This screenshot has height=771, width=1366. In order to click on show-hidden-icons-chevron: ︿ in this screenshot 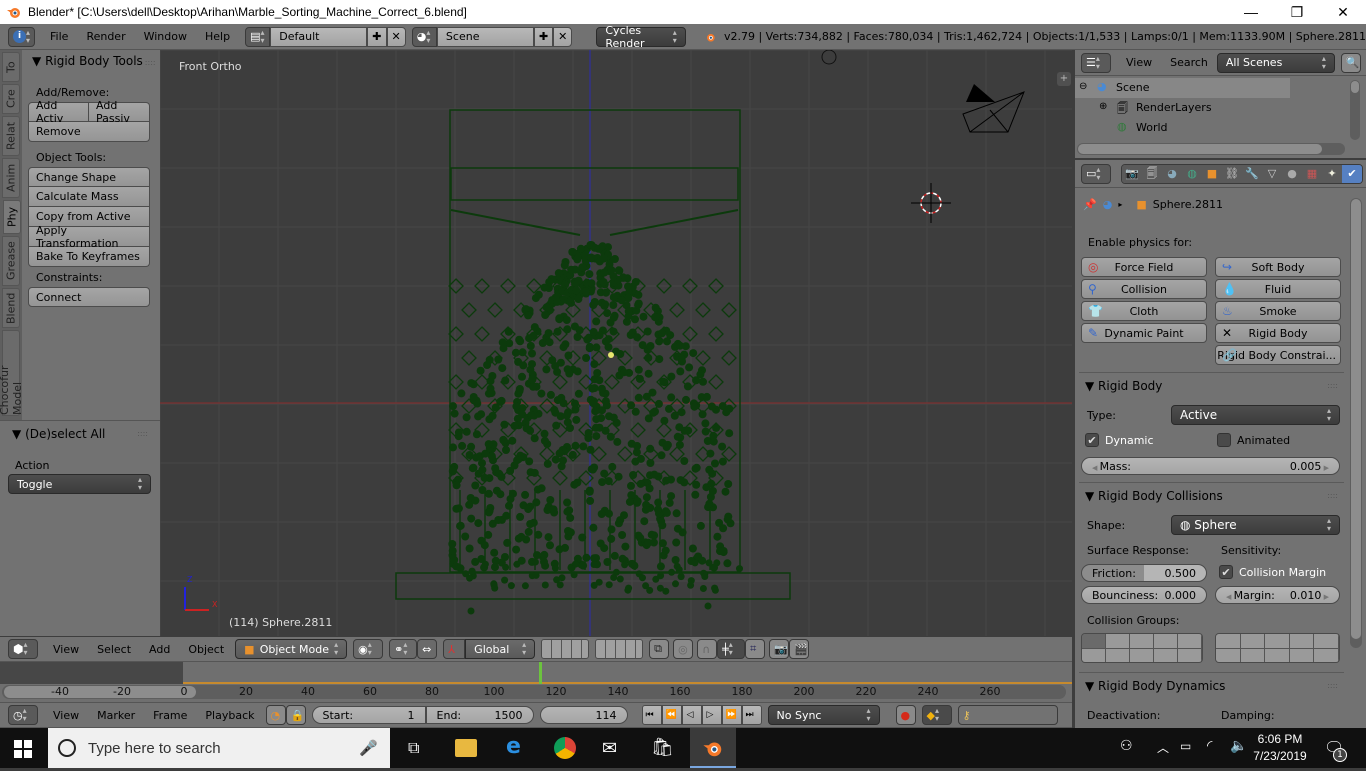, I will do `click(1163, 747)`.